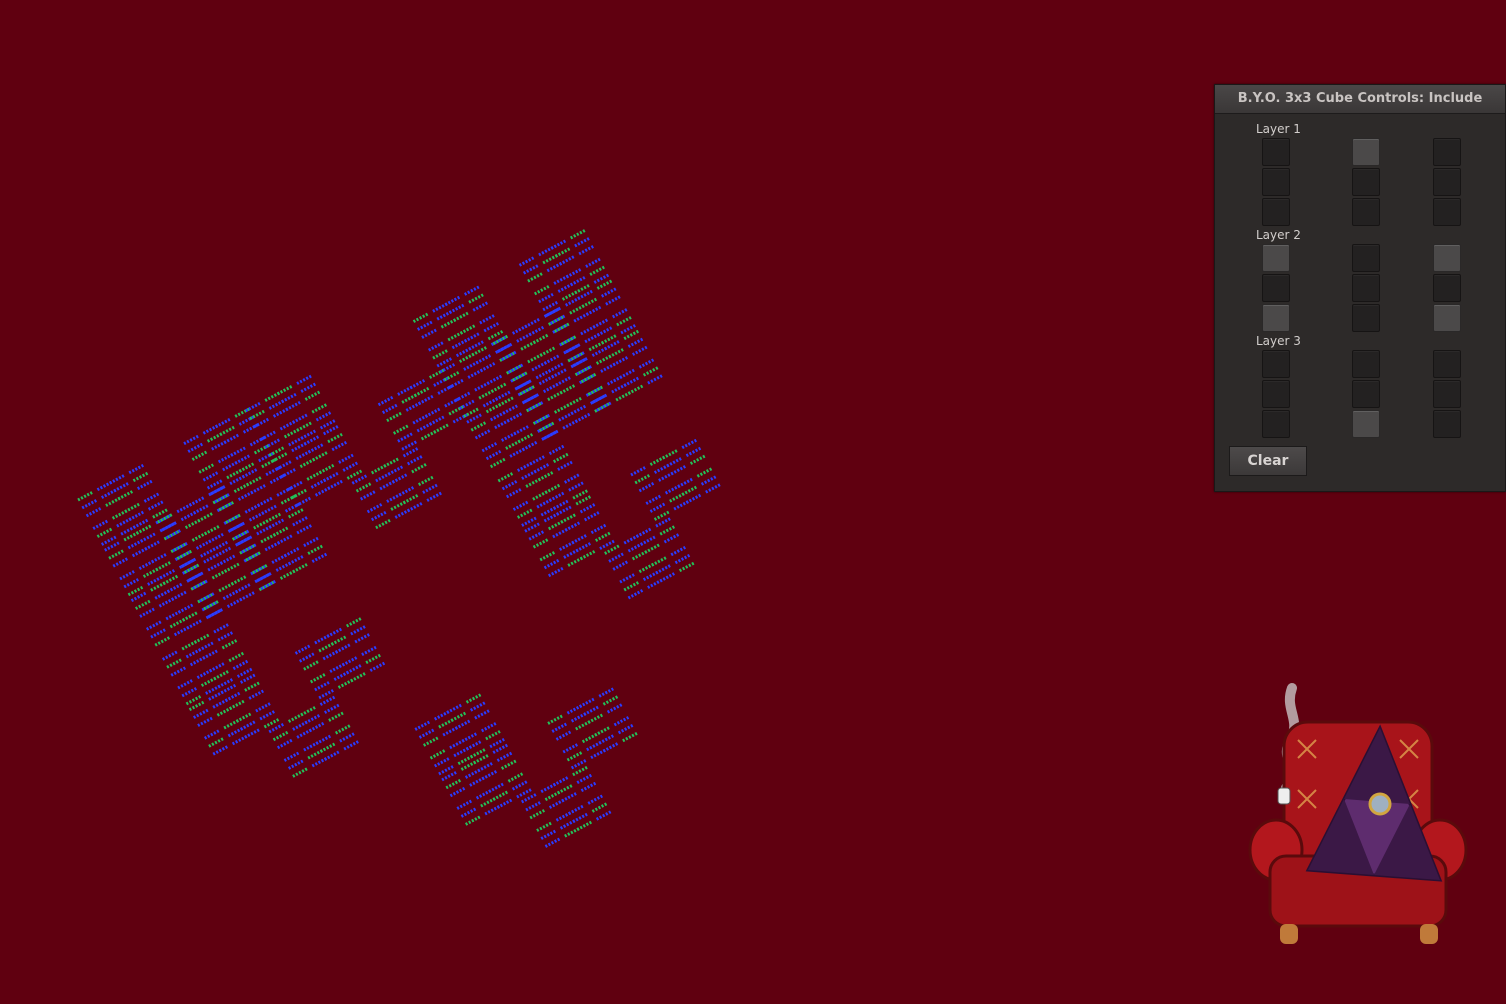 The image size is (1506, 1004). What do you see at coordinates (1268, 461) in the screenshot?
I see `clear-button: Clear` at bounding box center [1268, 461].